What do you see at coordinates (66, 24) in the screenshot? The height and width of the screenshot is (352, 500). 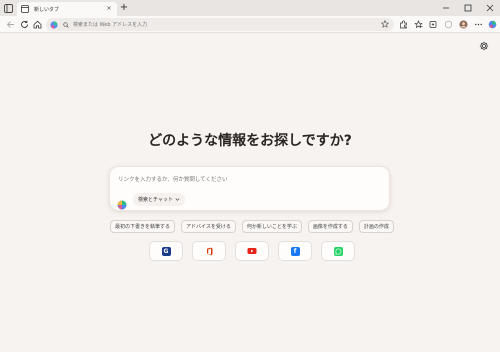 I see `search-icon` at bounding box center [66, 24].